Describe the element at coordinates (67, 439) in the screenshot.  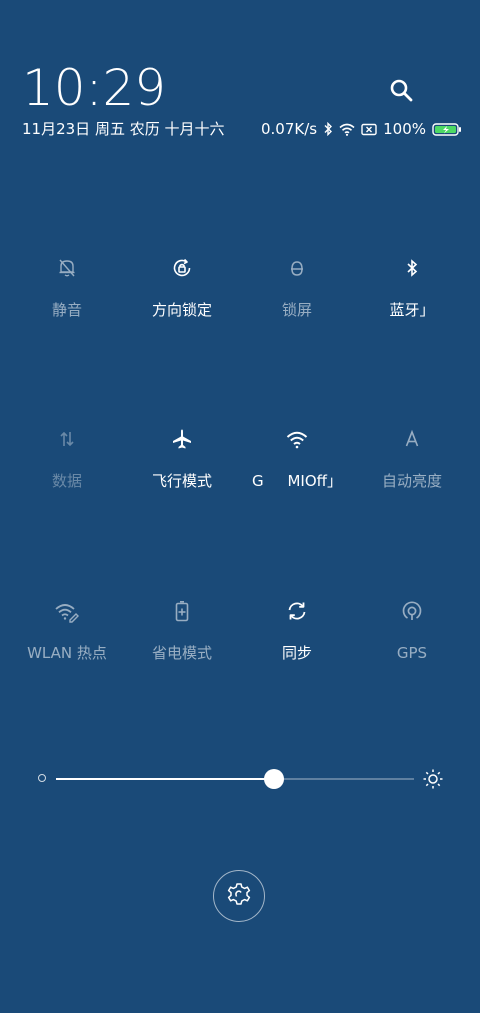
I see `mobile-data-icon` at that location.